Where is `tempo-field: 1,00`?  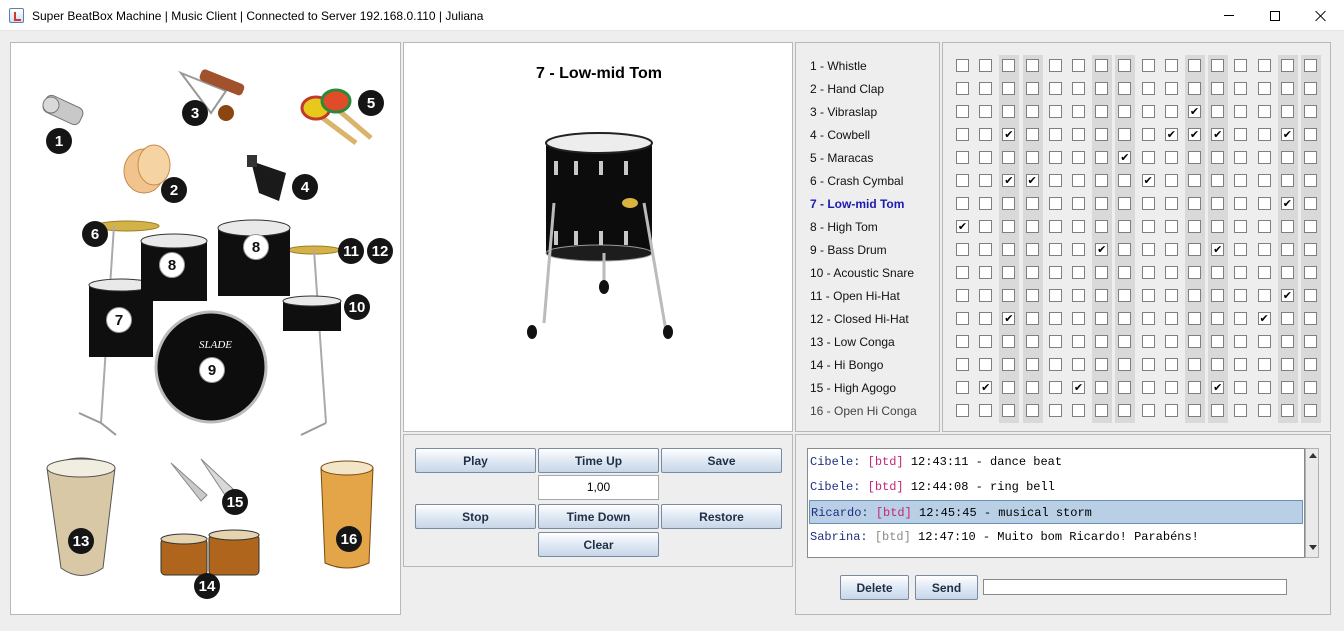 tempo-field: 1,00 is located at coordinates (598, 487).